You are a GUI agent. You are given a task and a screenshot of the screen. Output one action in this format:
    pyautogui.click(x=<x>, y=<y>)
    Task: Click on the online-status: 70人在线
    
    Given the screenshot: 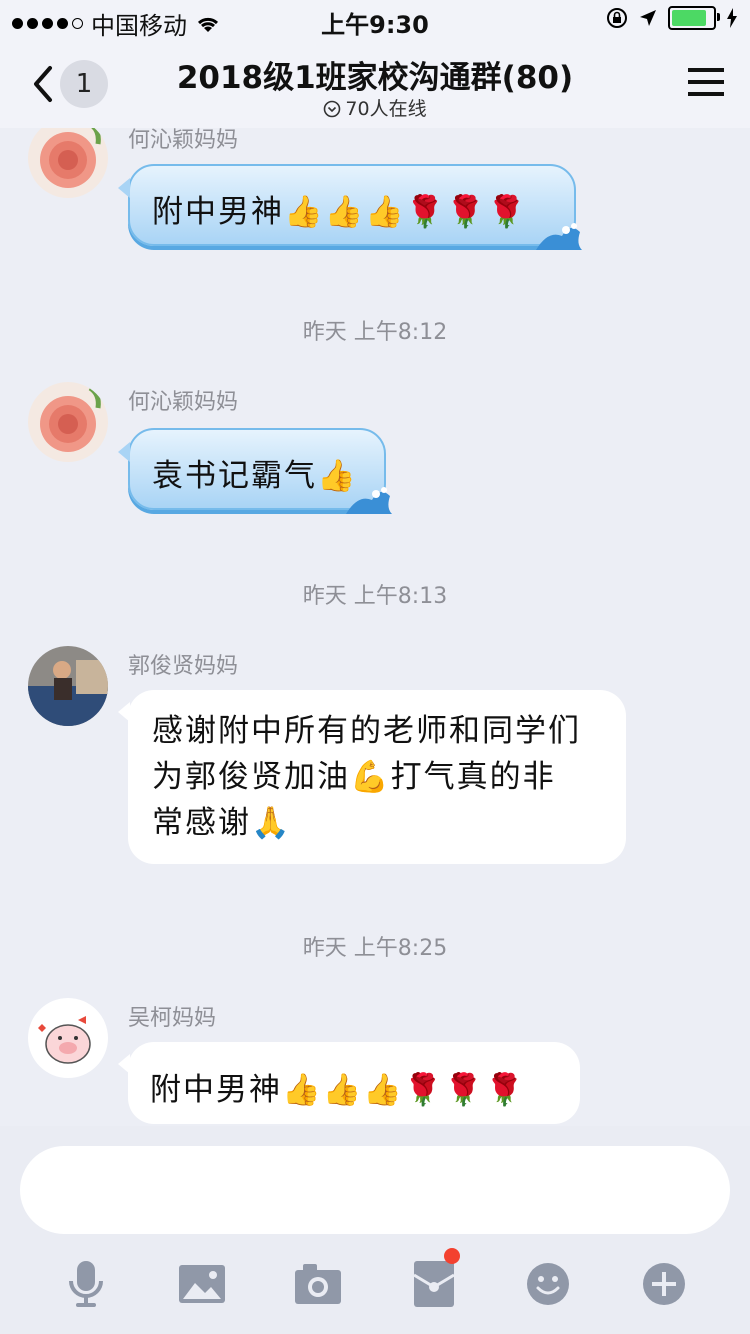 What is the action you would take?
    pyautogui.click(x=375, y=107)
    